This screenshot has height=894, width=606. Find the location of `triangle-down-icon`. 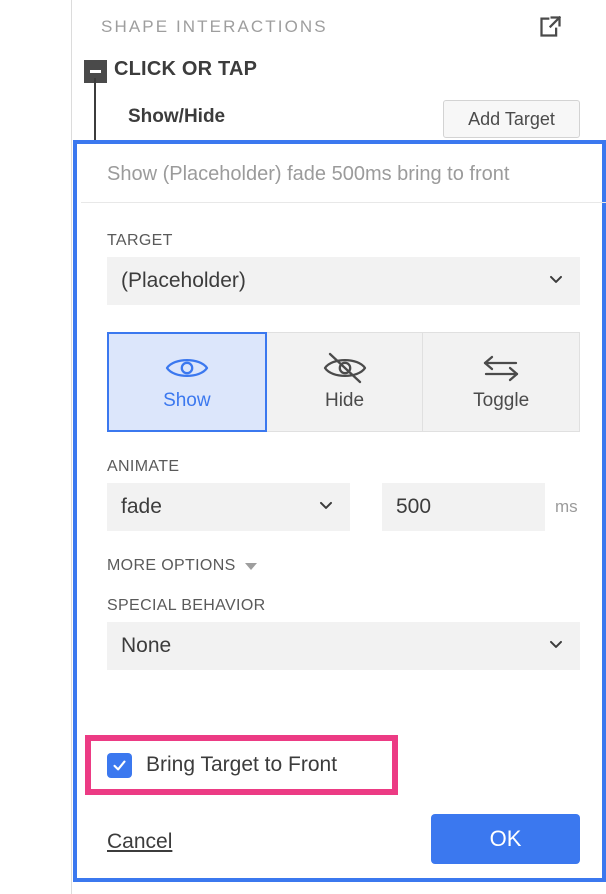

triangle-down-icon is located at coordinates (250, 566).